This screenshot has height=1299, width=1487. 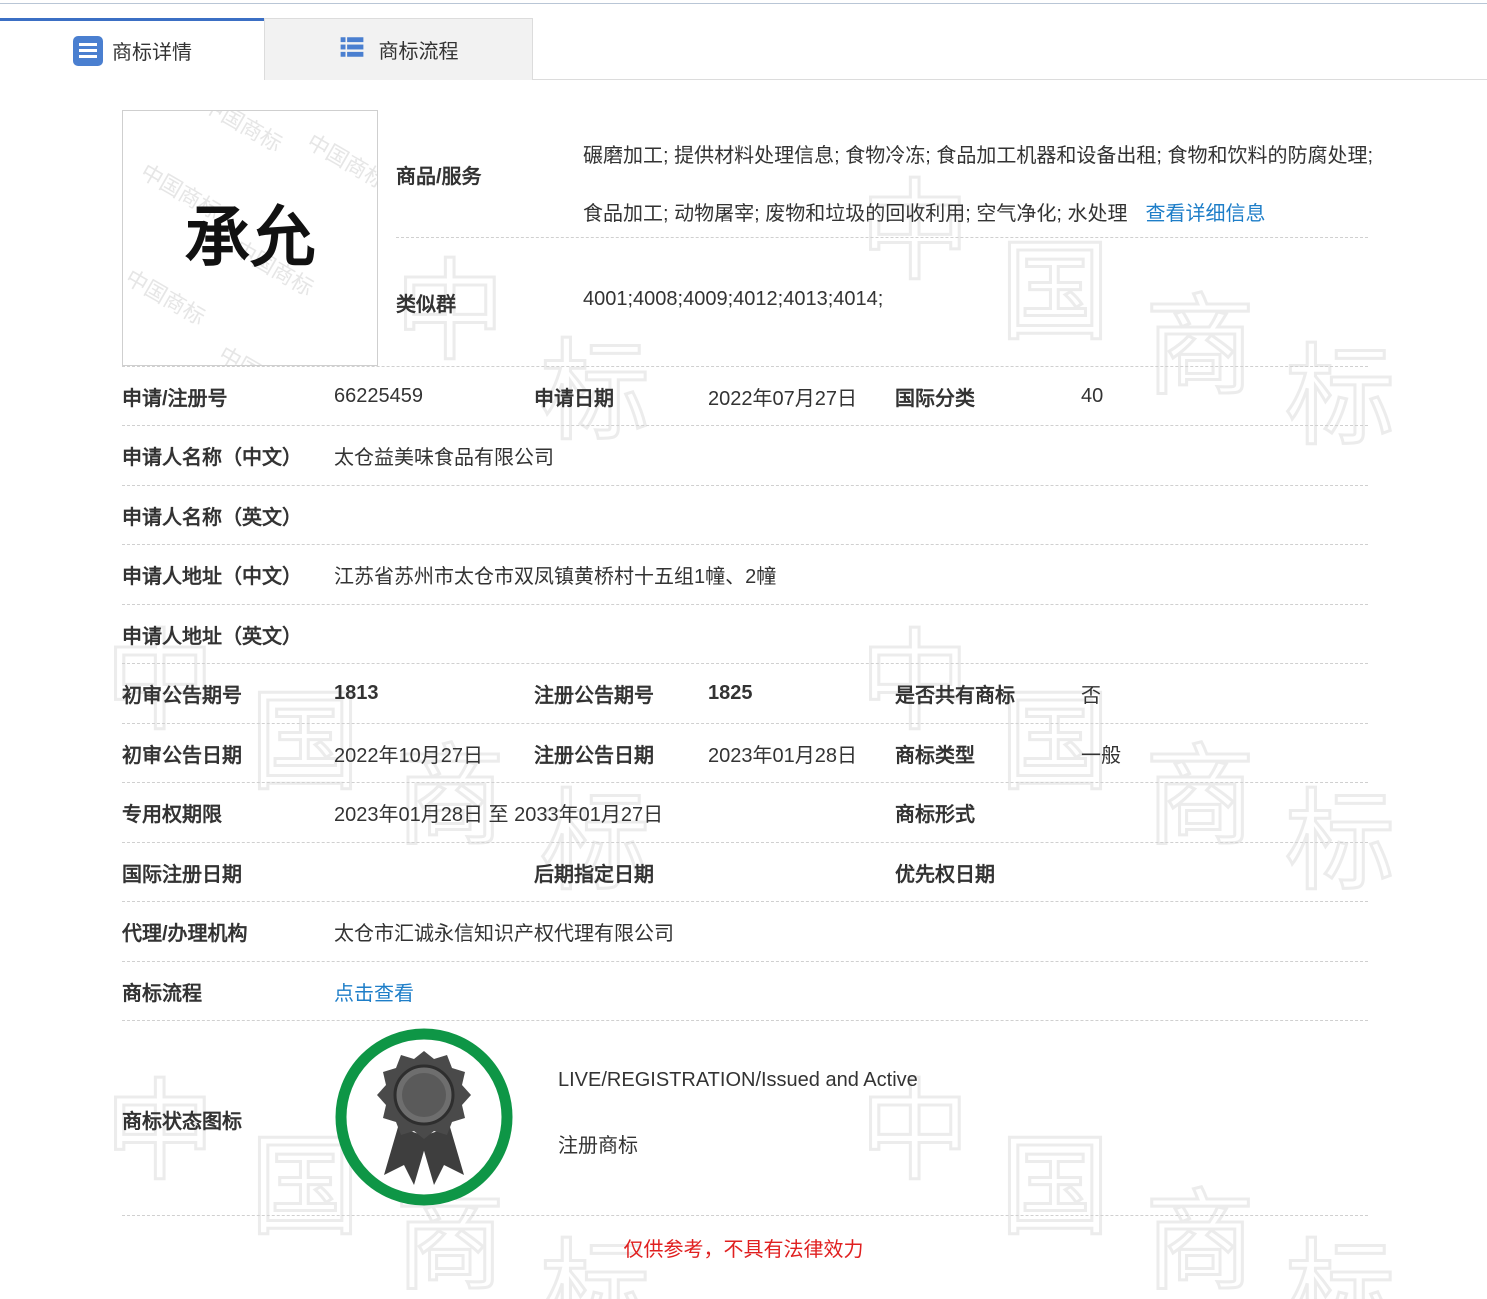 I want to click on prelim-date-label: 初审公告日期, so click(x=182, y=756).